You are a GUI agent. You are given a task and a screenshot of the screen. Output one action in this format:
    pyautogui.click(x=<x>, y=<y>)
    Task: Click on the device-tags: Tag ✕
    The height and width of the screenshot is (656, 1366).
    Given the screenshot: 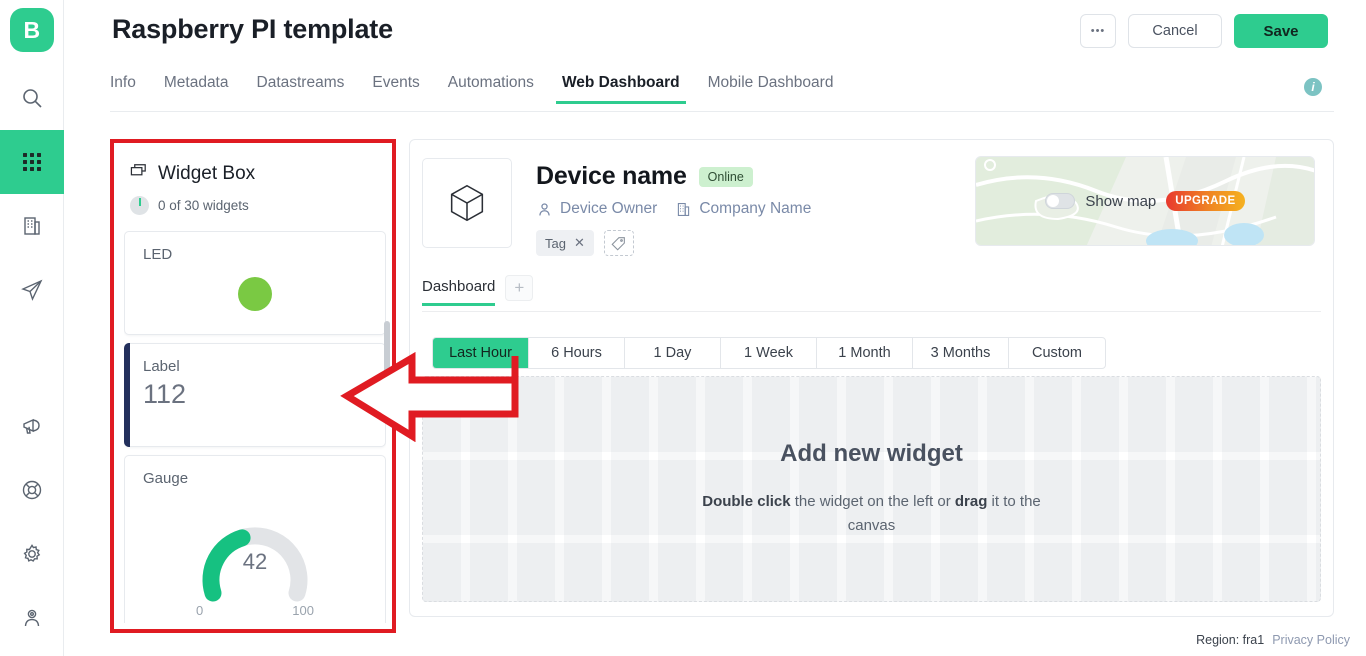 What is the action you would take?
    pyautogui.click(x=673, y=243)
    